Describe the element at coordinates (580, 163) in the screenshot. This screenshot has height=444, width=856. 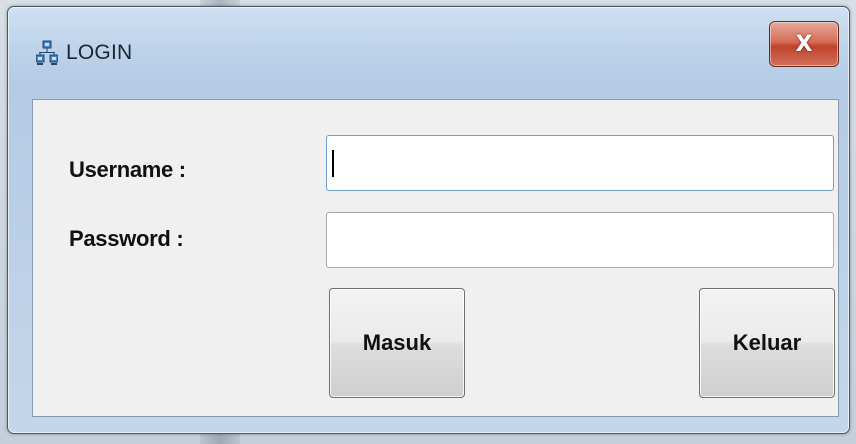
I see `username-input` at that location.